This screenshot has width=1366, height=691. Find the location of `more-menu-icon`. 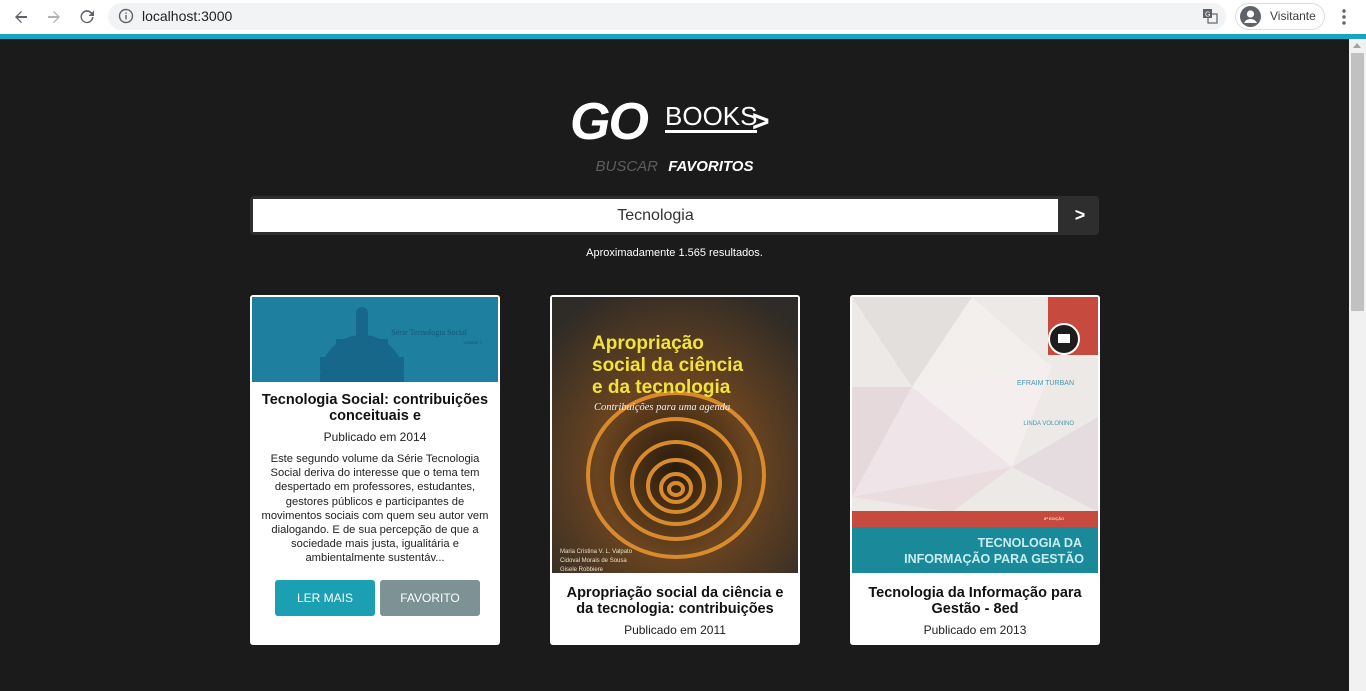

more-menu-icon is located at coordinates (1344, 17).